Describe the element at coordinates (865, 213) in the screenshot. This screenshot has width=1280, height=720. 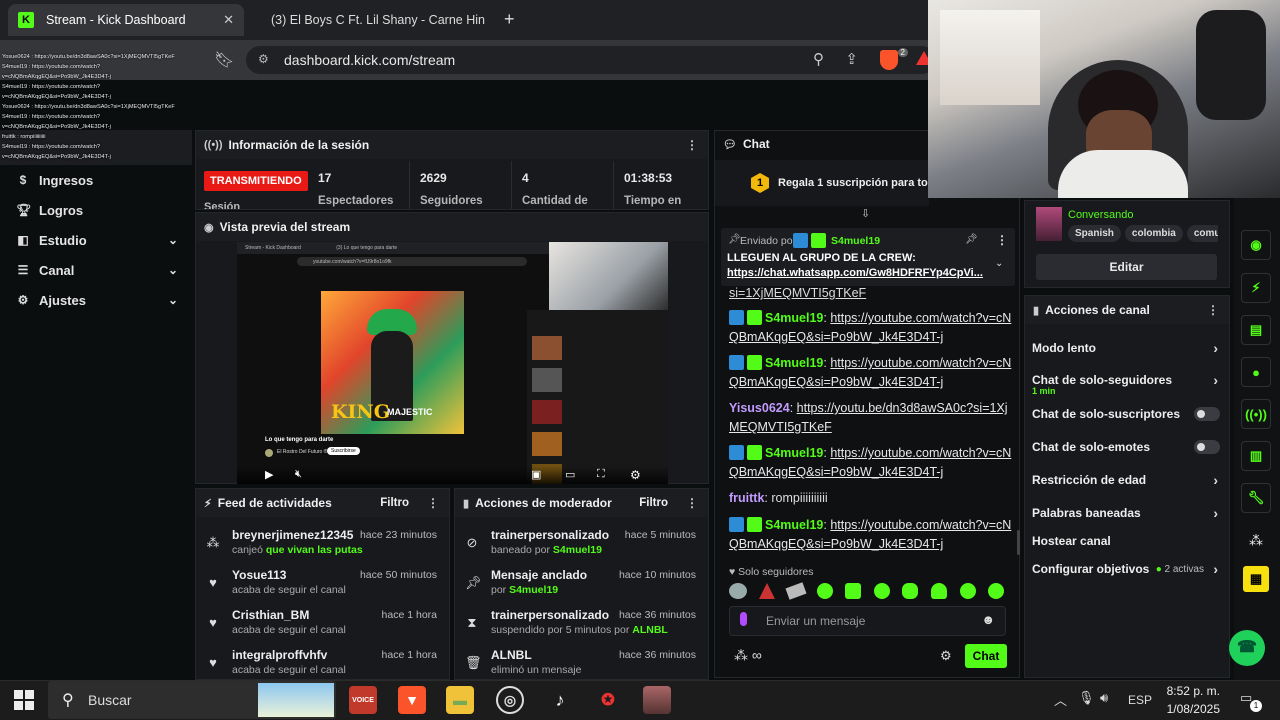
I see `scroll-down-icon: ⇩` at that location.